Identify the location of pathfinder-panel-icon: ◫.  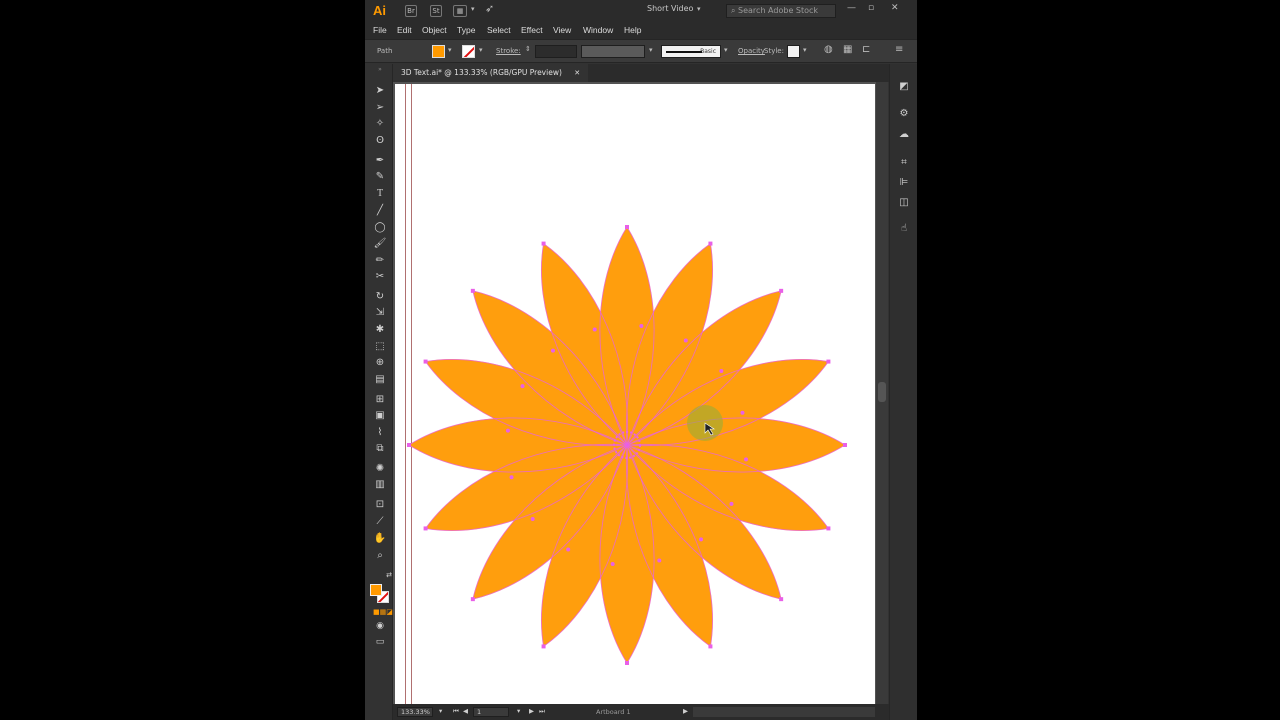
(904, 203).